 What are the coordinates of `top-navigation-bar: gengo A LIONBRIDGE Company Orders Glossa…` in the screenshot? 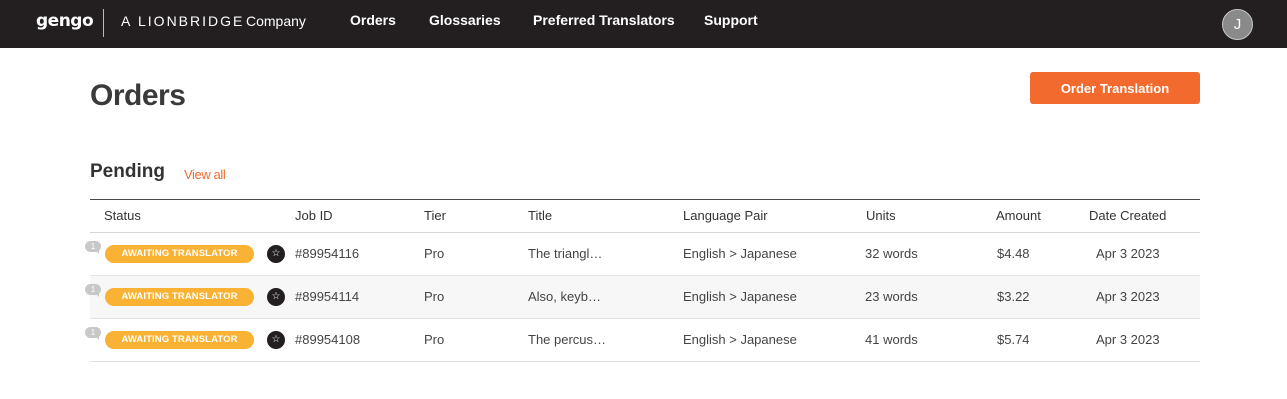 It's located at (643, 24).